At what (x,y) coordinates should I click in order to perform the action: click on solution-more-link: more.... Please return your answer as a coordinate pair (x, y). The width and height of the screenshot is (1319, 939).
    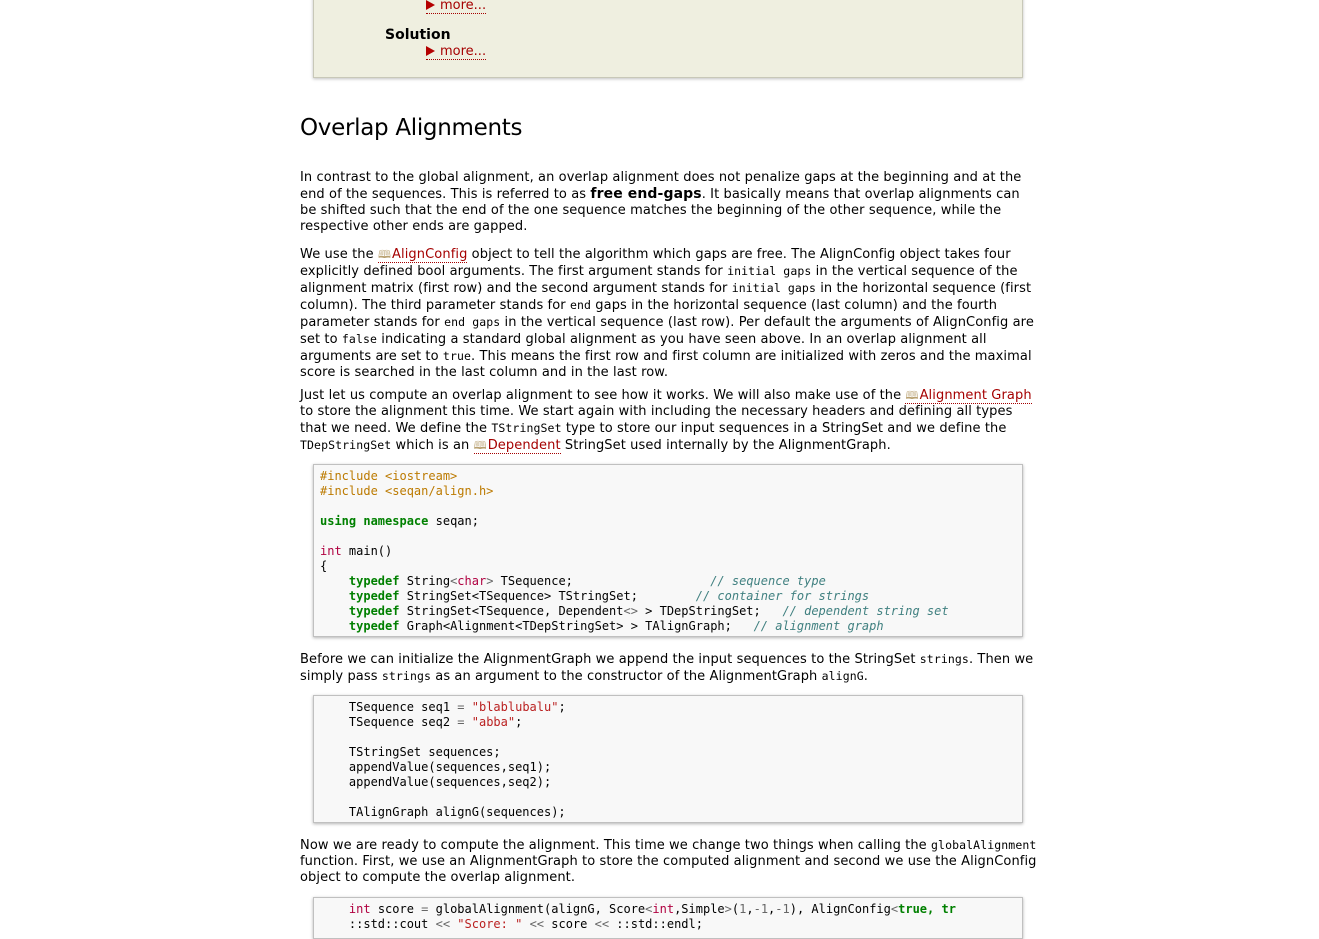
    Looking at the image, I should click on (456, 52).